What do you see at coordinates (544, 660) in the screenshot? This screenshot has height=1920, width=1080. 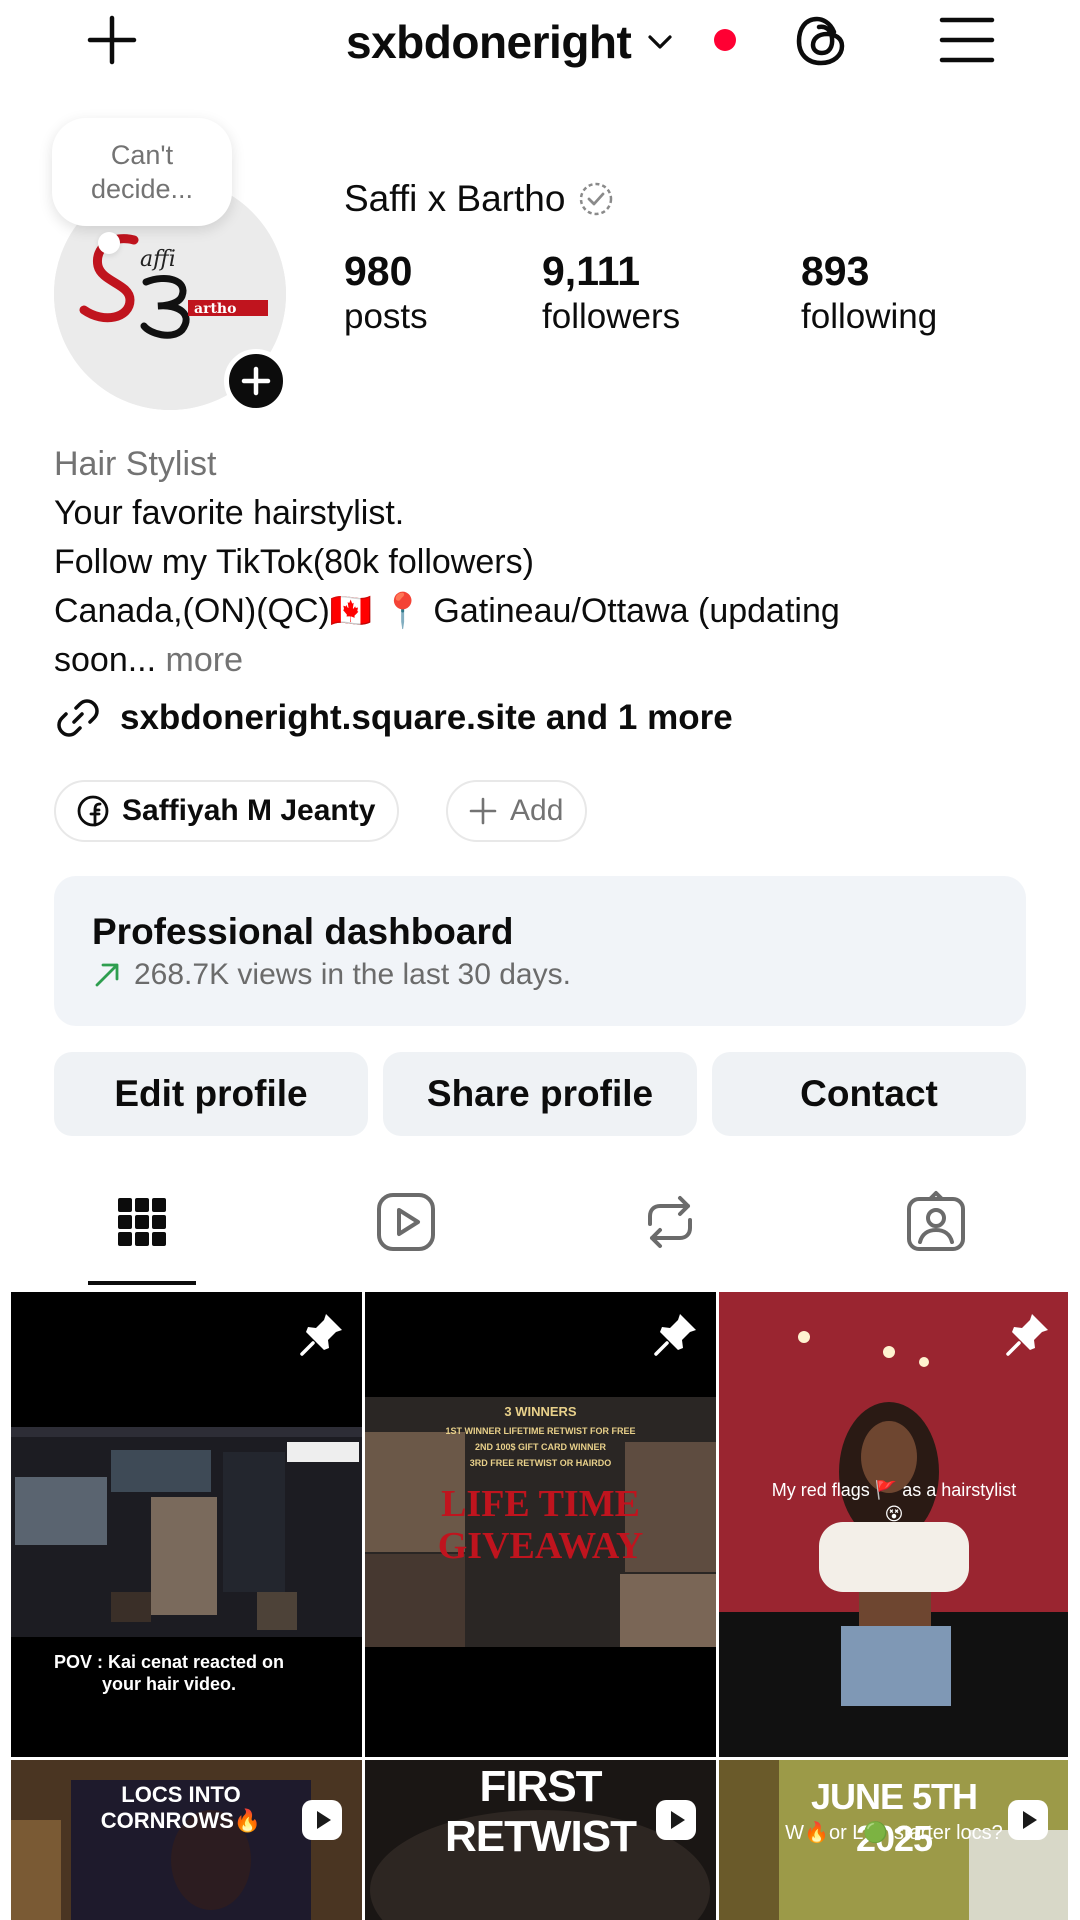 I see `bio-line-last: soon... more` at bounding box center [544, 660].